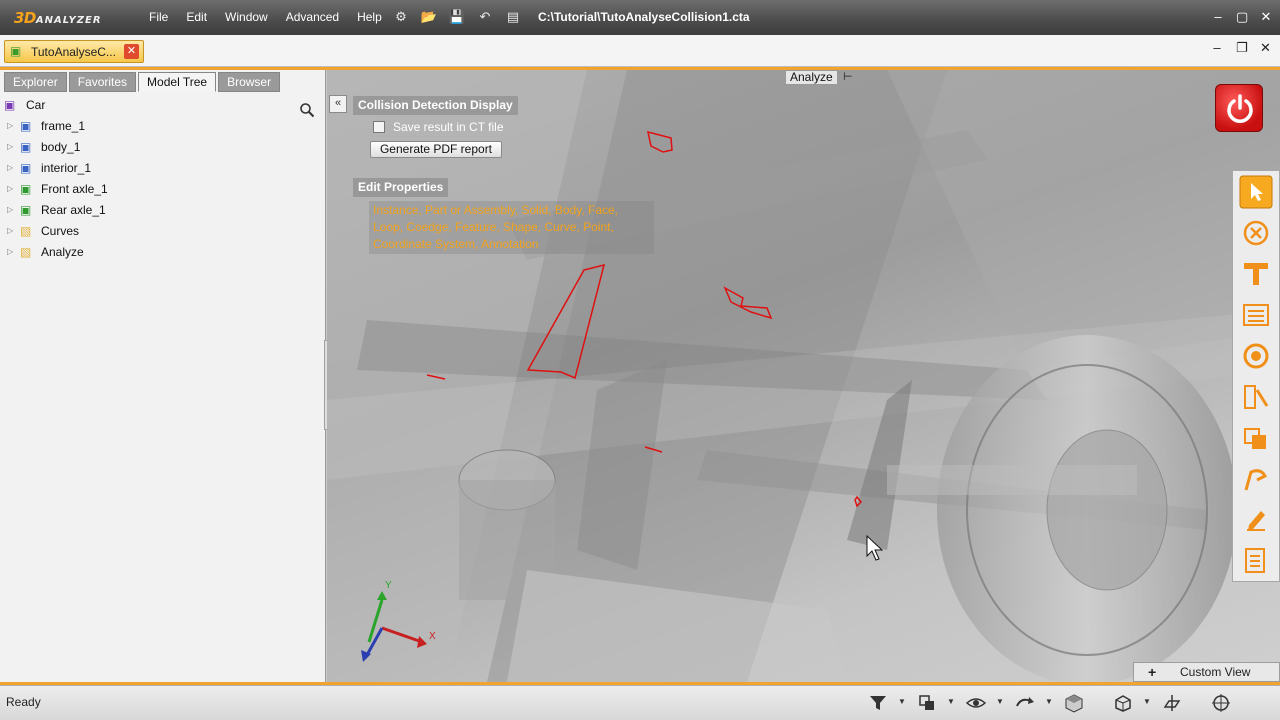  I want to click on save-icon: 💾, so click(457, 17).